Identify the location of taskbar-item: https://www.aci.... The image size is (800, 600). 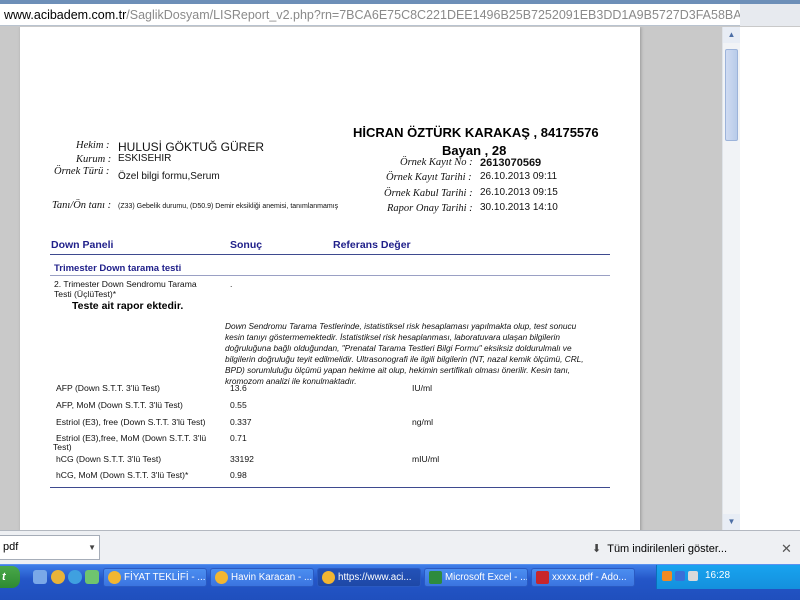
(369, 577).